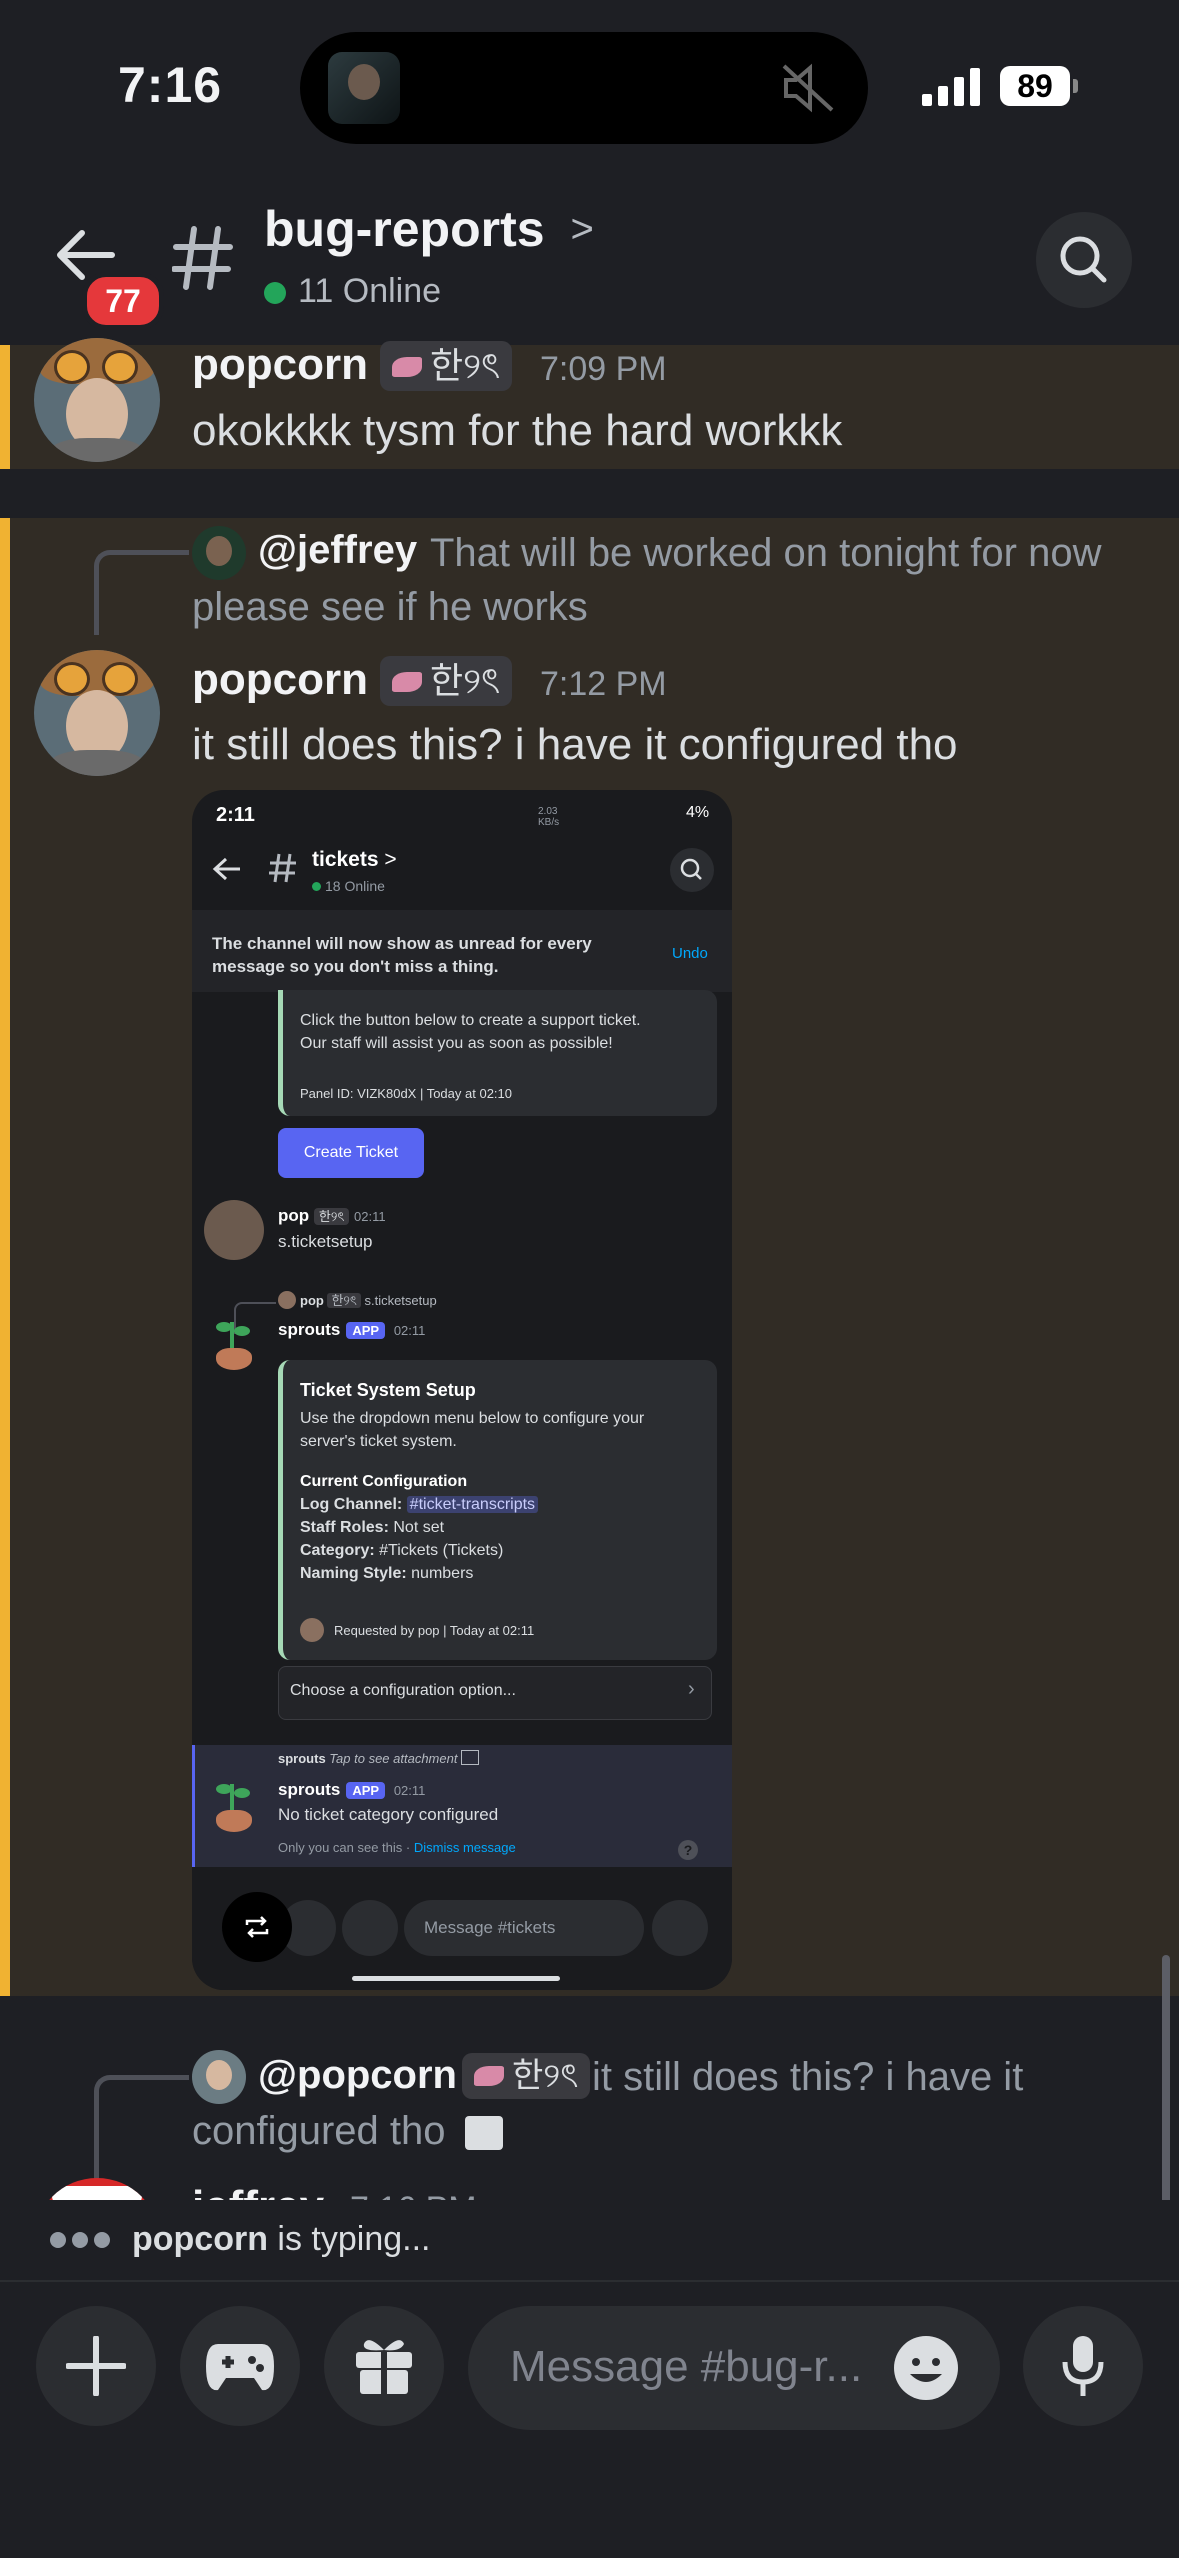 The image size is (1179, 2558). Describe the element at coordinates (348, 886) in the screenshot. I see `embed-online: 18 Online` at that location.